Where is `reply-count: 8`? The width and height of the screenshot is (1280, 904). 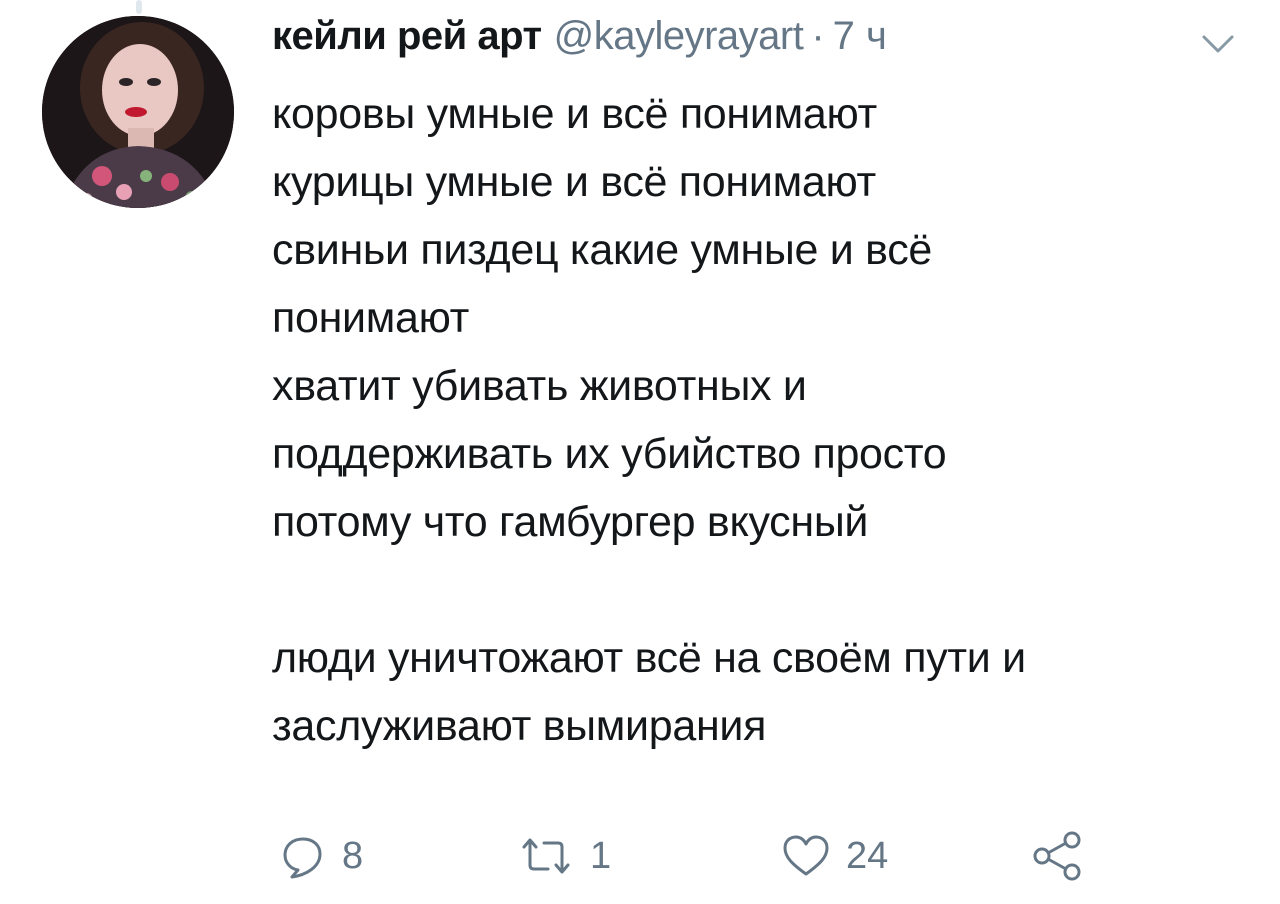 reply-count: 8 is located at coordinates (353, 855).